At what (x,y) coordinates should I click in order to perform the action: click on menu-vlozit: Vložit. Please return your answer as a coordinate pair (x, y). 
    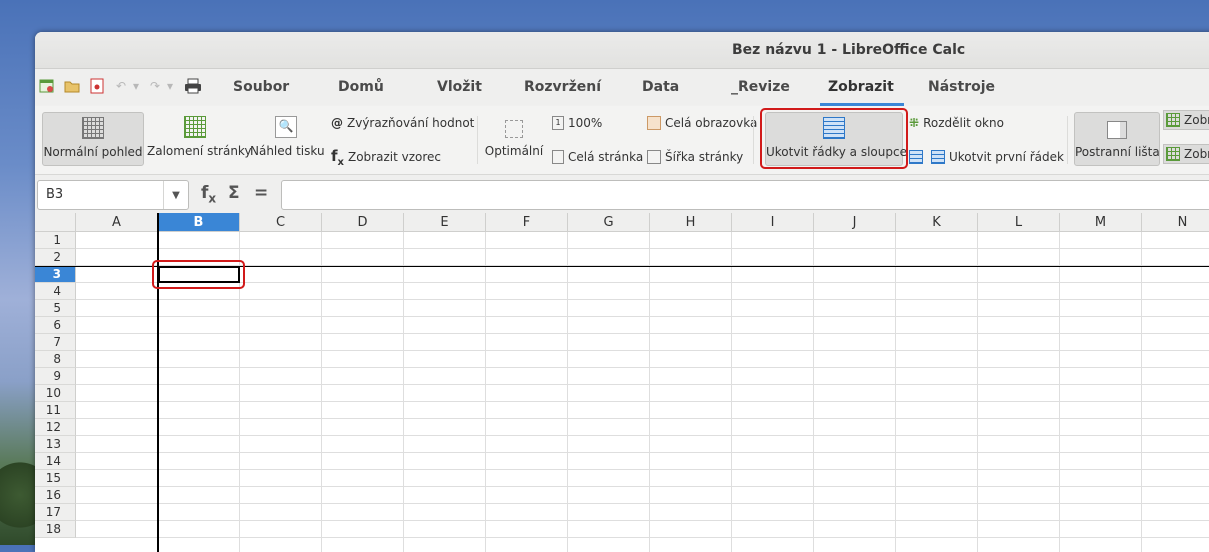
    Looking at the image, I should click on (459, 87).